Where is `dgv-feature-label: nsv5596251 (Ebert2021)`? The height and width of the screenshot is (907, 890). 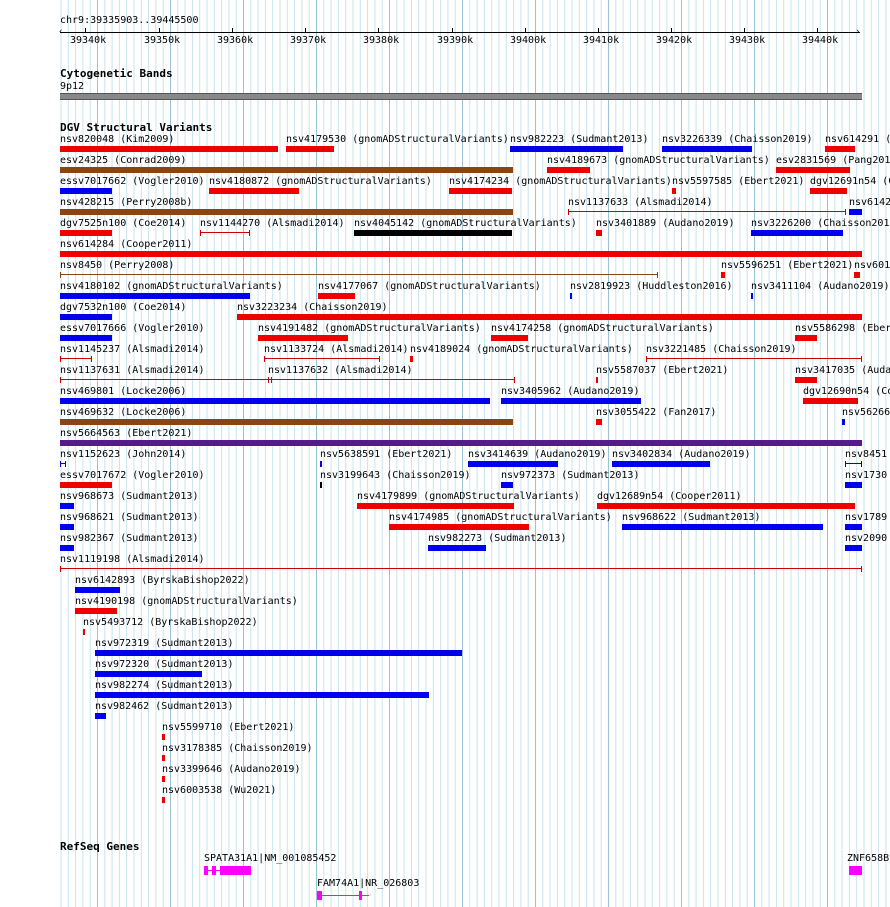
dgv-feature-label: nsv5596251 (Ebert2021) is located at coordinates (787, 265).